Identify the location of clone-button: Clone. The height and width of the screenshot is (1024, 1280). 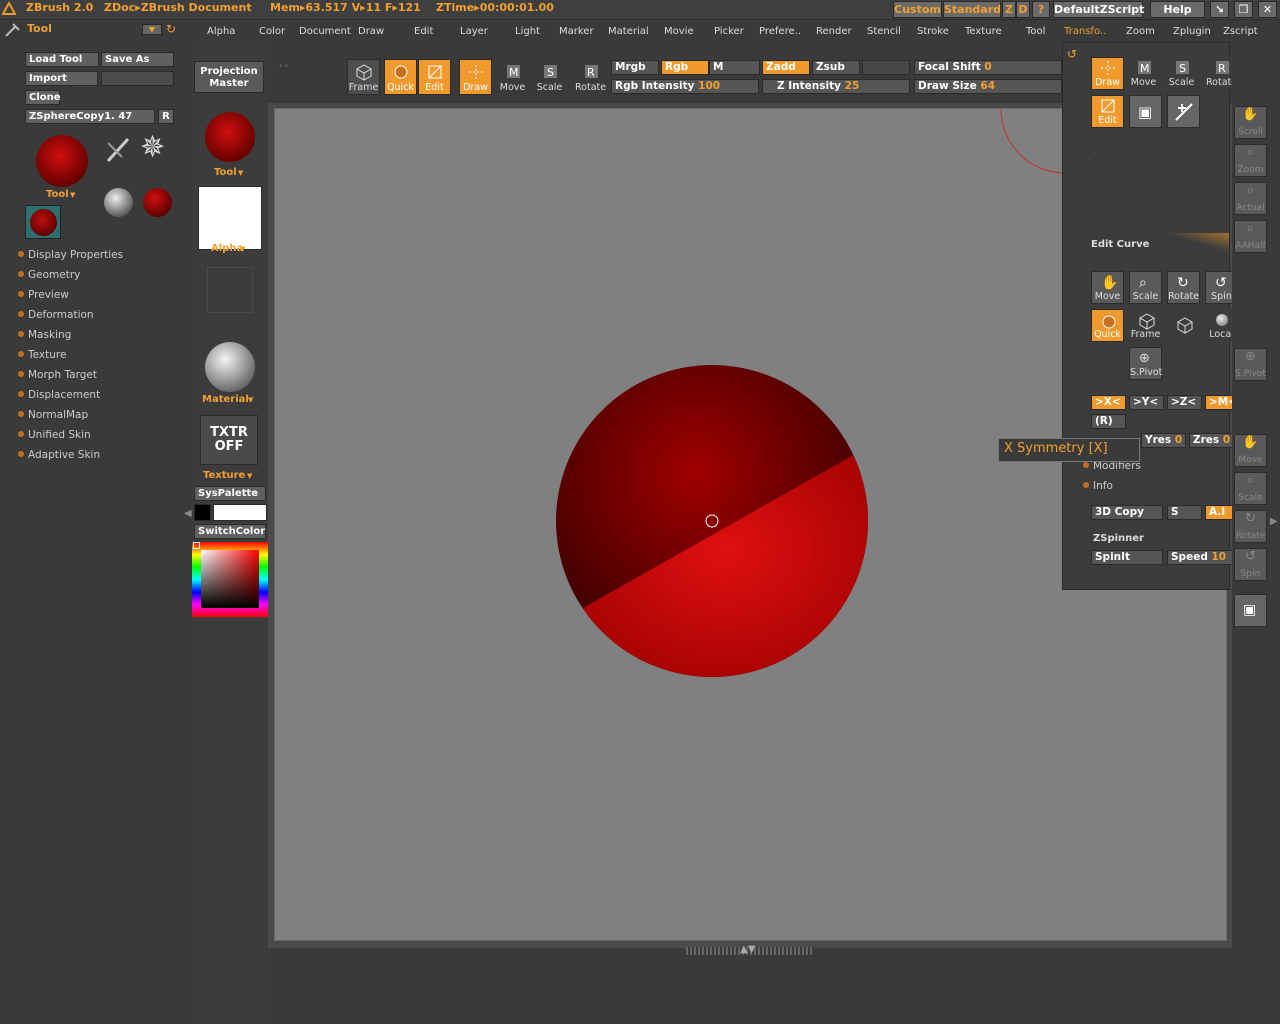
(43, 97).